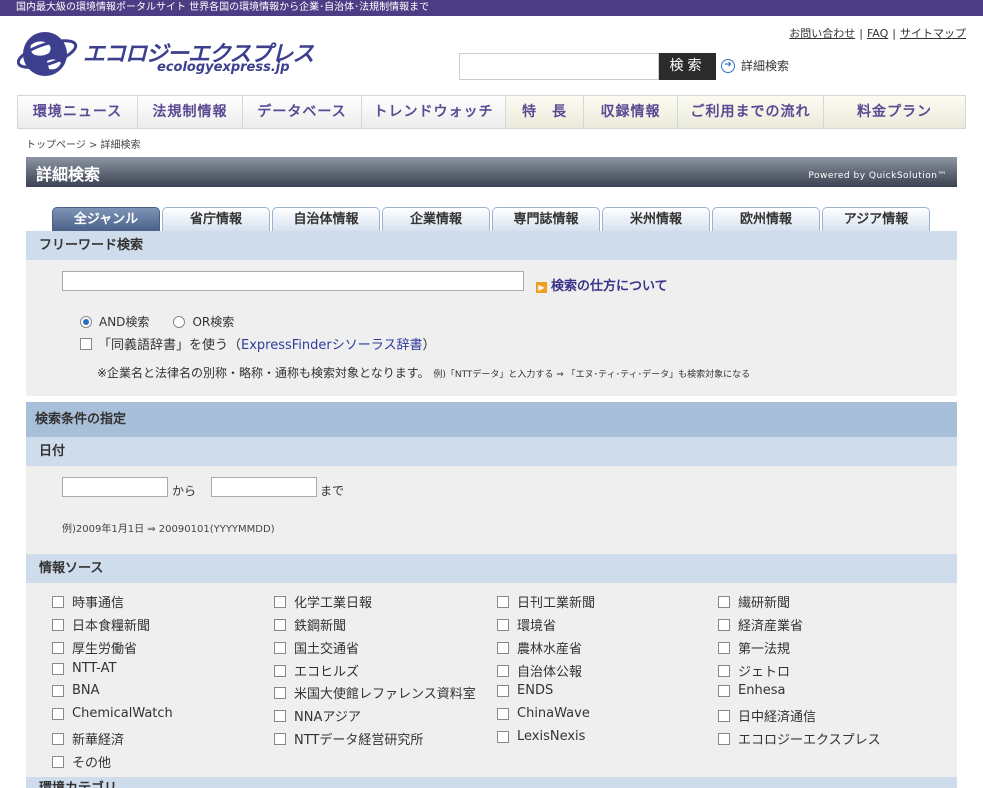 The image size is (983, 788). What do you see at coordinates (894, 112) in the screenshot?
I see `nav-pricing: 料金プラン` at bounding box center [894, 112].